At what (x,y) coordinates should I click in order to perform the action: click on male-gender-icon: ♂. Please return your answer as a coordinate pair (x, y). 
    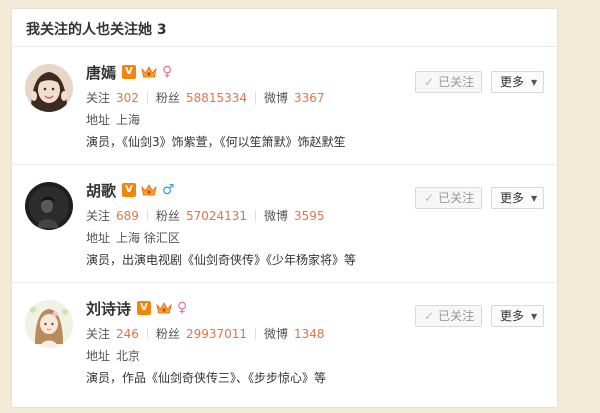
    Looking at the image, I should click on (168, 190).